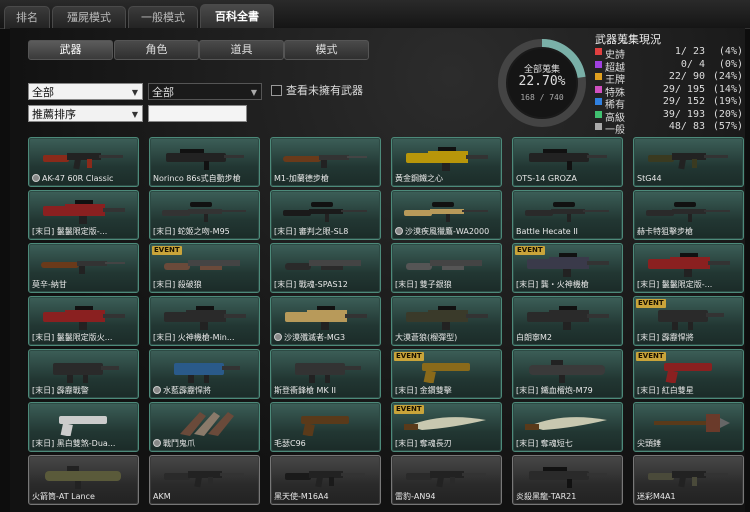 This screenshot has width=750, height=512. I want to click on weapon-card: 戰鬥鬼爪, so click(204, 427).